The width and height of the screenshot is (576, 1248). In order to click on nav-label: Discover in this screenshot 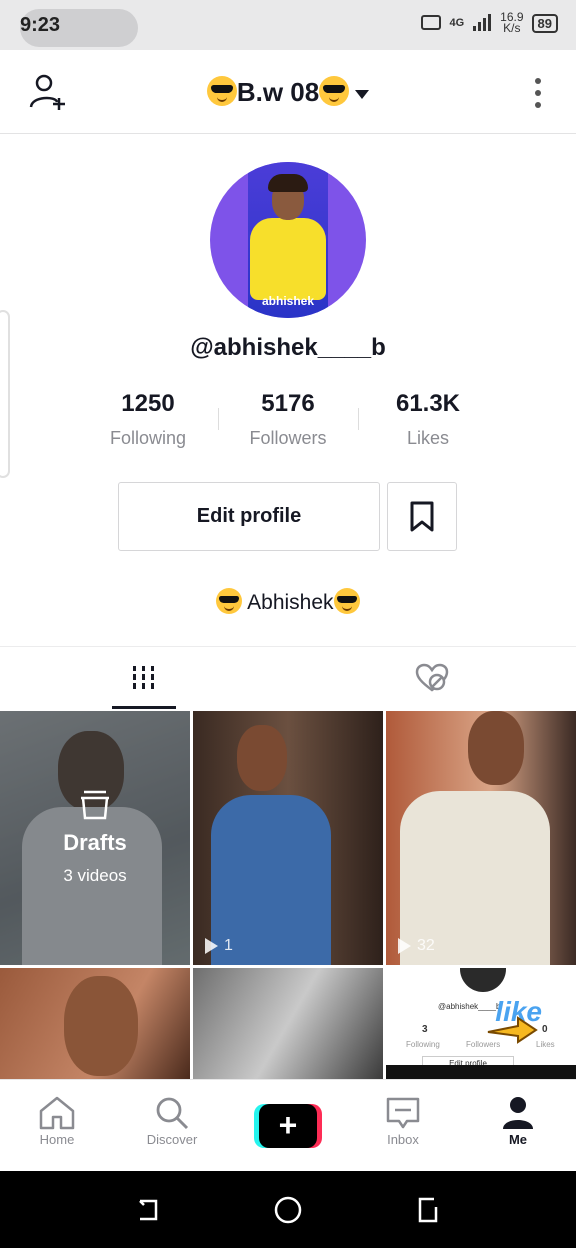, I will do `click(172, 1139)`.